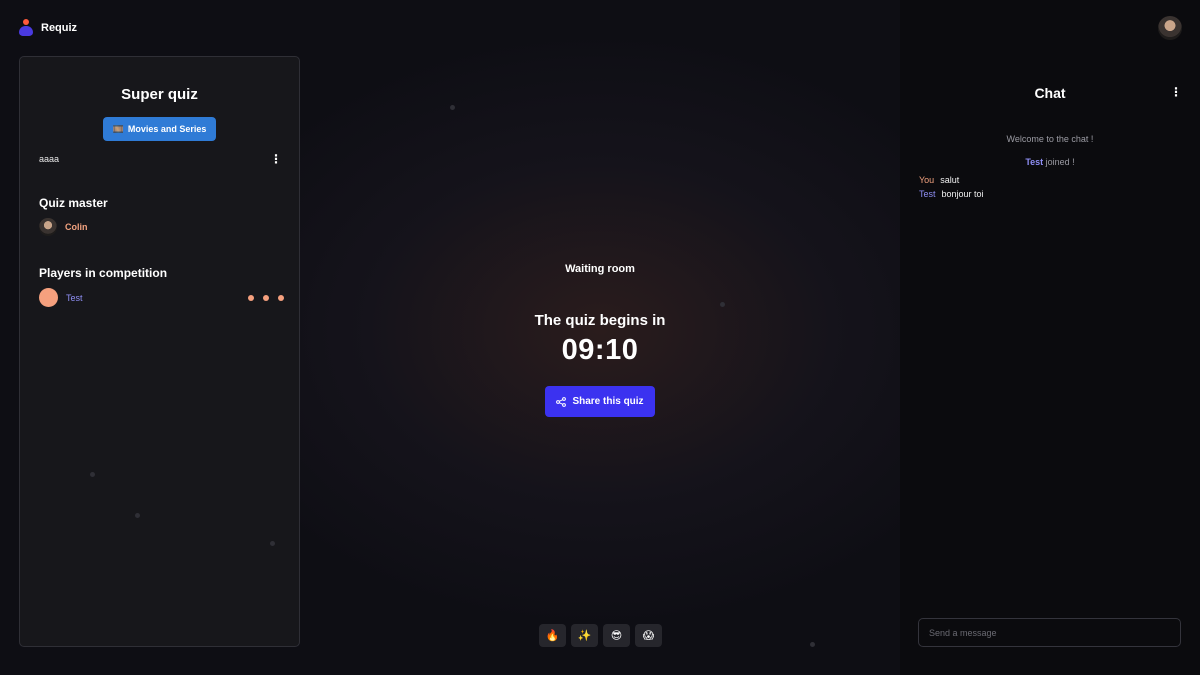 The image size is (1200, 675). What do you see at coordinates (939, 180) in the screenshot?
I see `chat-message: You salut` at bounding box center [939, 180].